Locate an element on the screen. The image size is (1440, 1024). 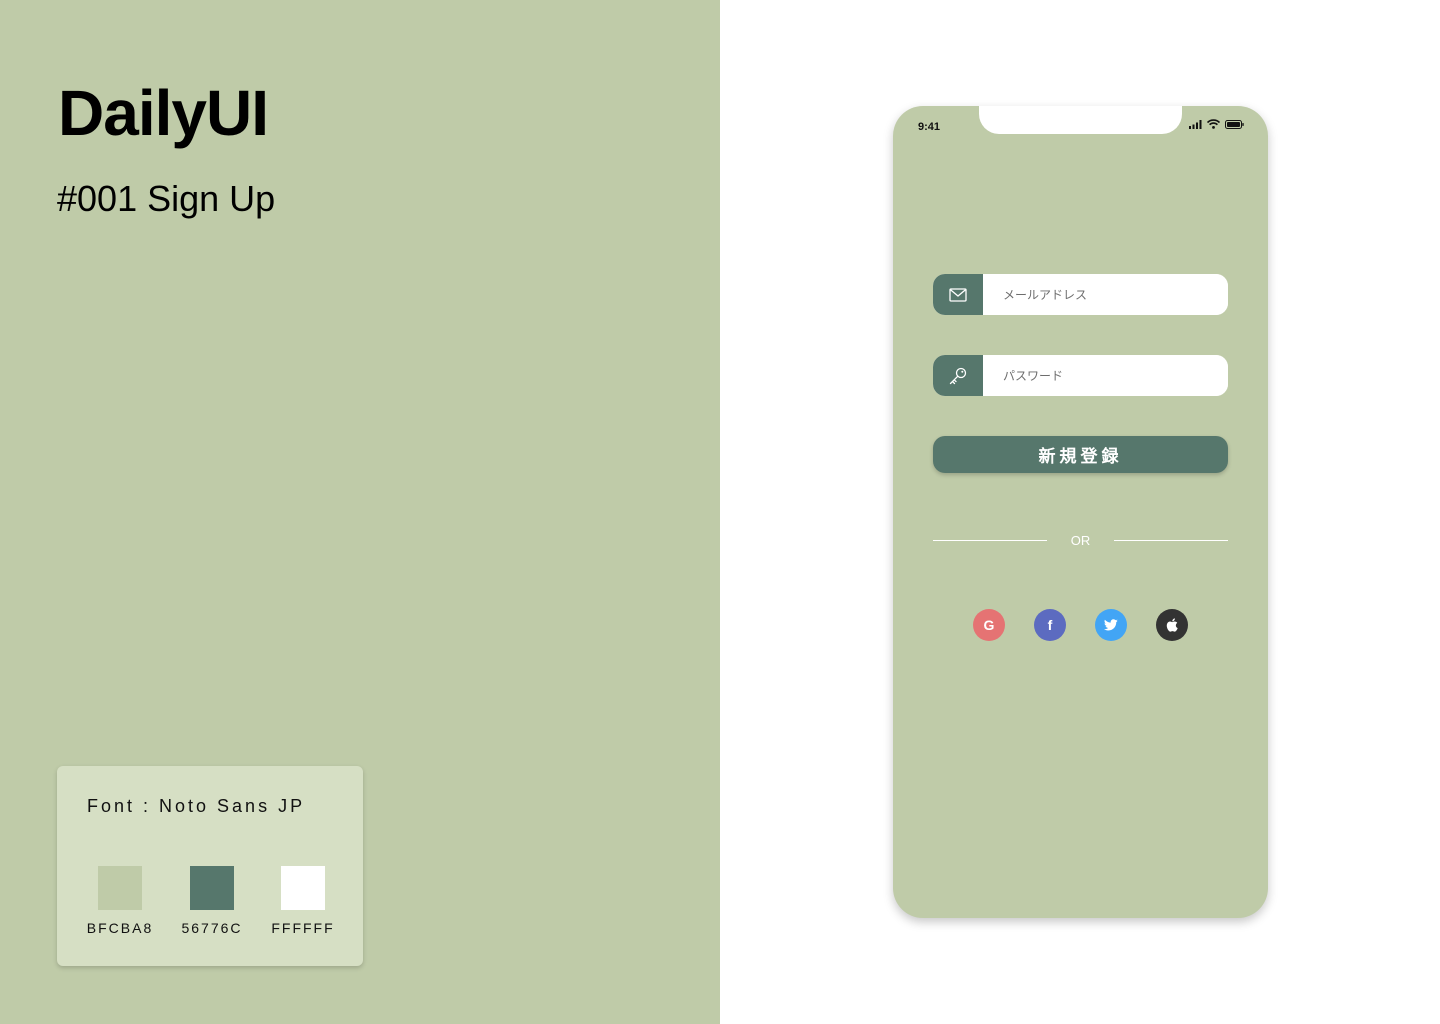
key-icon is located at coordinates (958, 375).